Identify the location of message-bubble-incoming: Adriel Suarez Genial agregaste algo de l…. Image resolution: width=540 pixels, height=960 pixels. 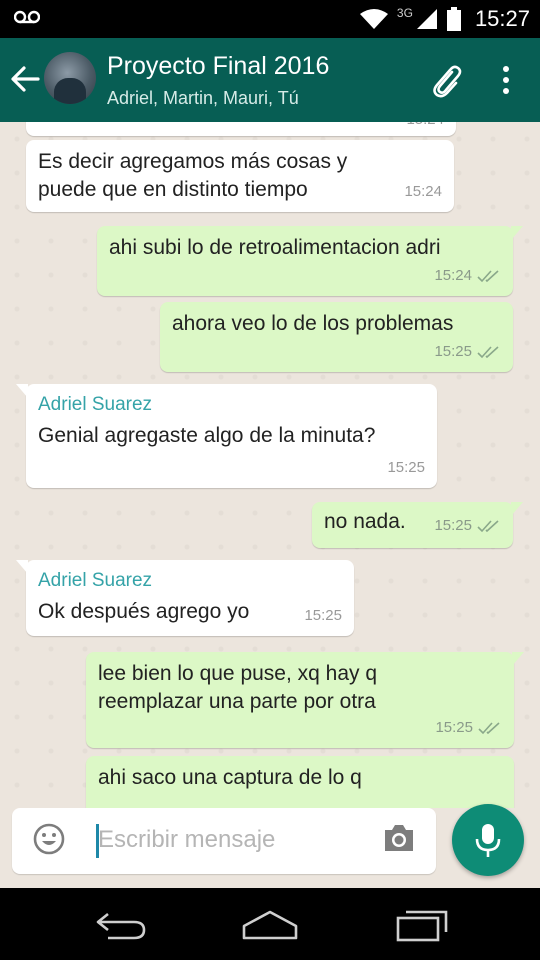
(226, 436).